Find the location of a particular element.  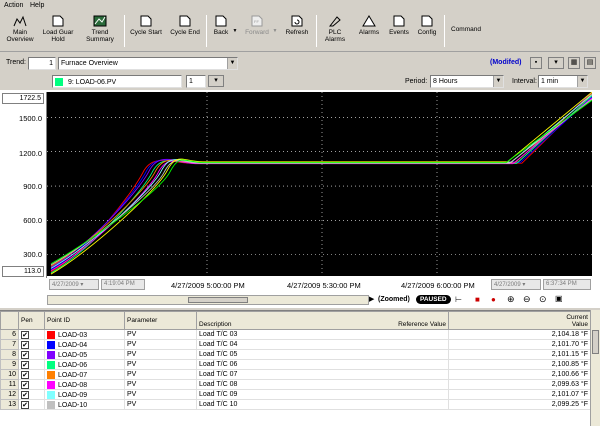

refresh-button: Refresh is located at coordinates (297, 31).